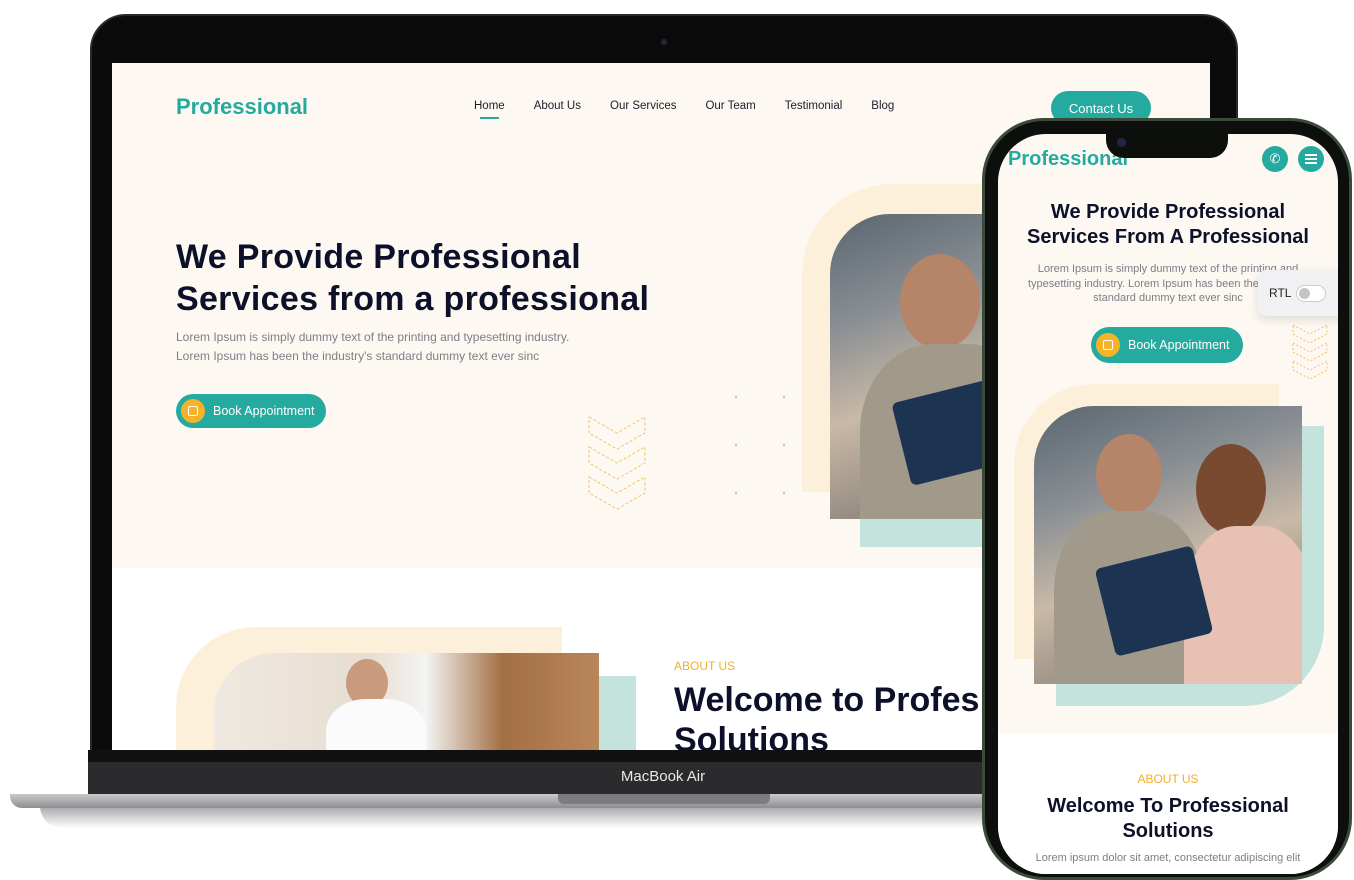 Image resolution: width=1354 pixels, height=880 pixels. Describe the element at coordinates (664, 42) in the screenshot. I see `laptop-camera` at that location.